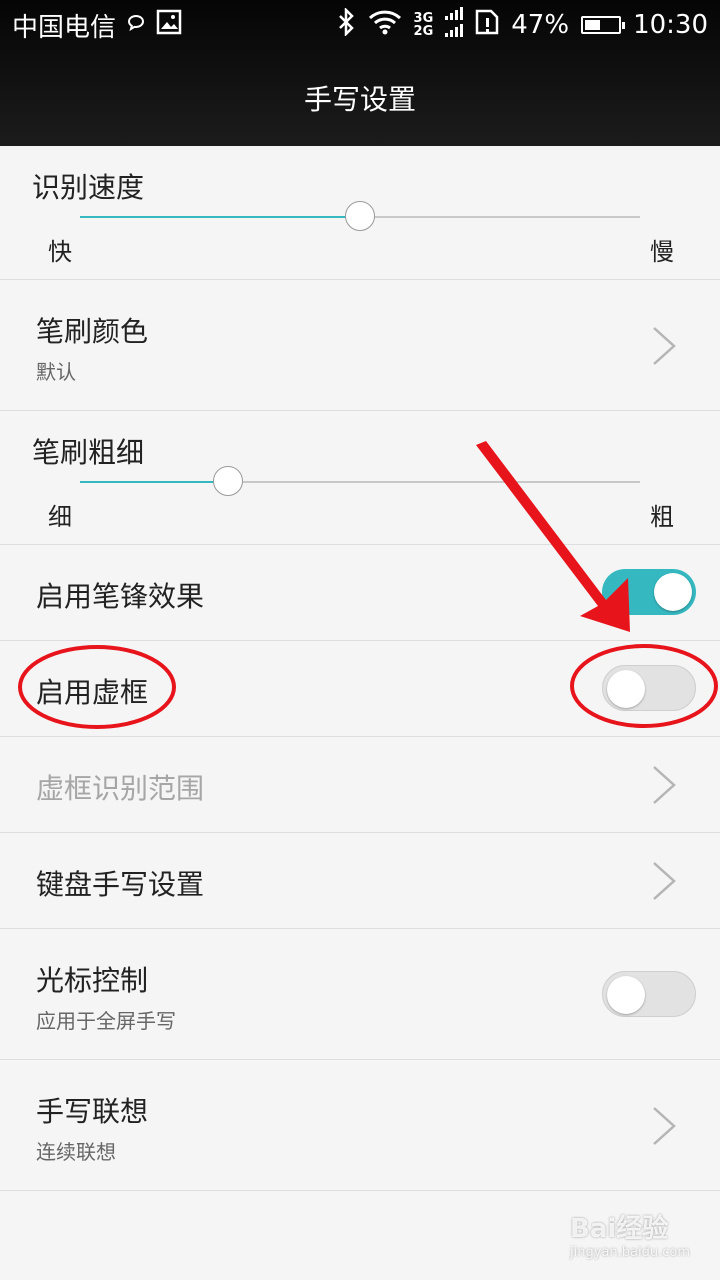  I want to click on image-icon, so click(169, 25).